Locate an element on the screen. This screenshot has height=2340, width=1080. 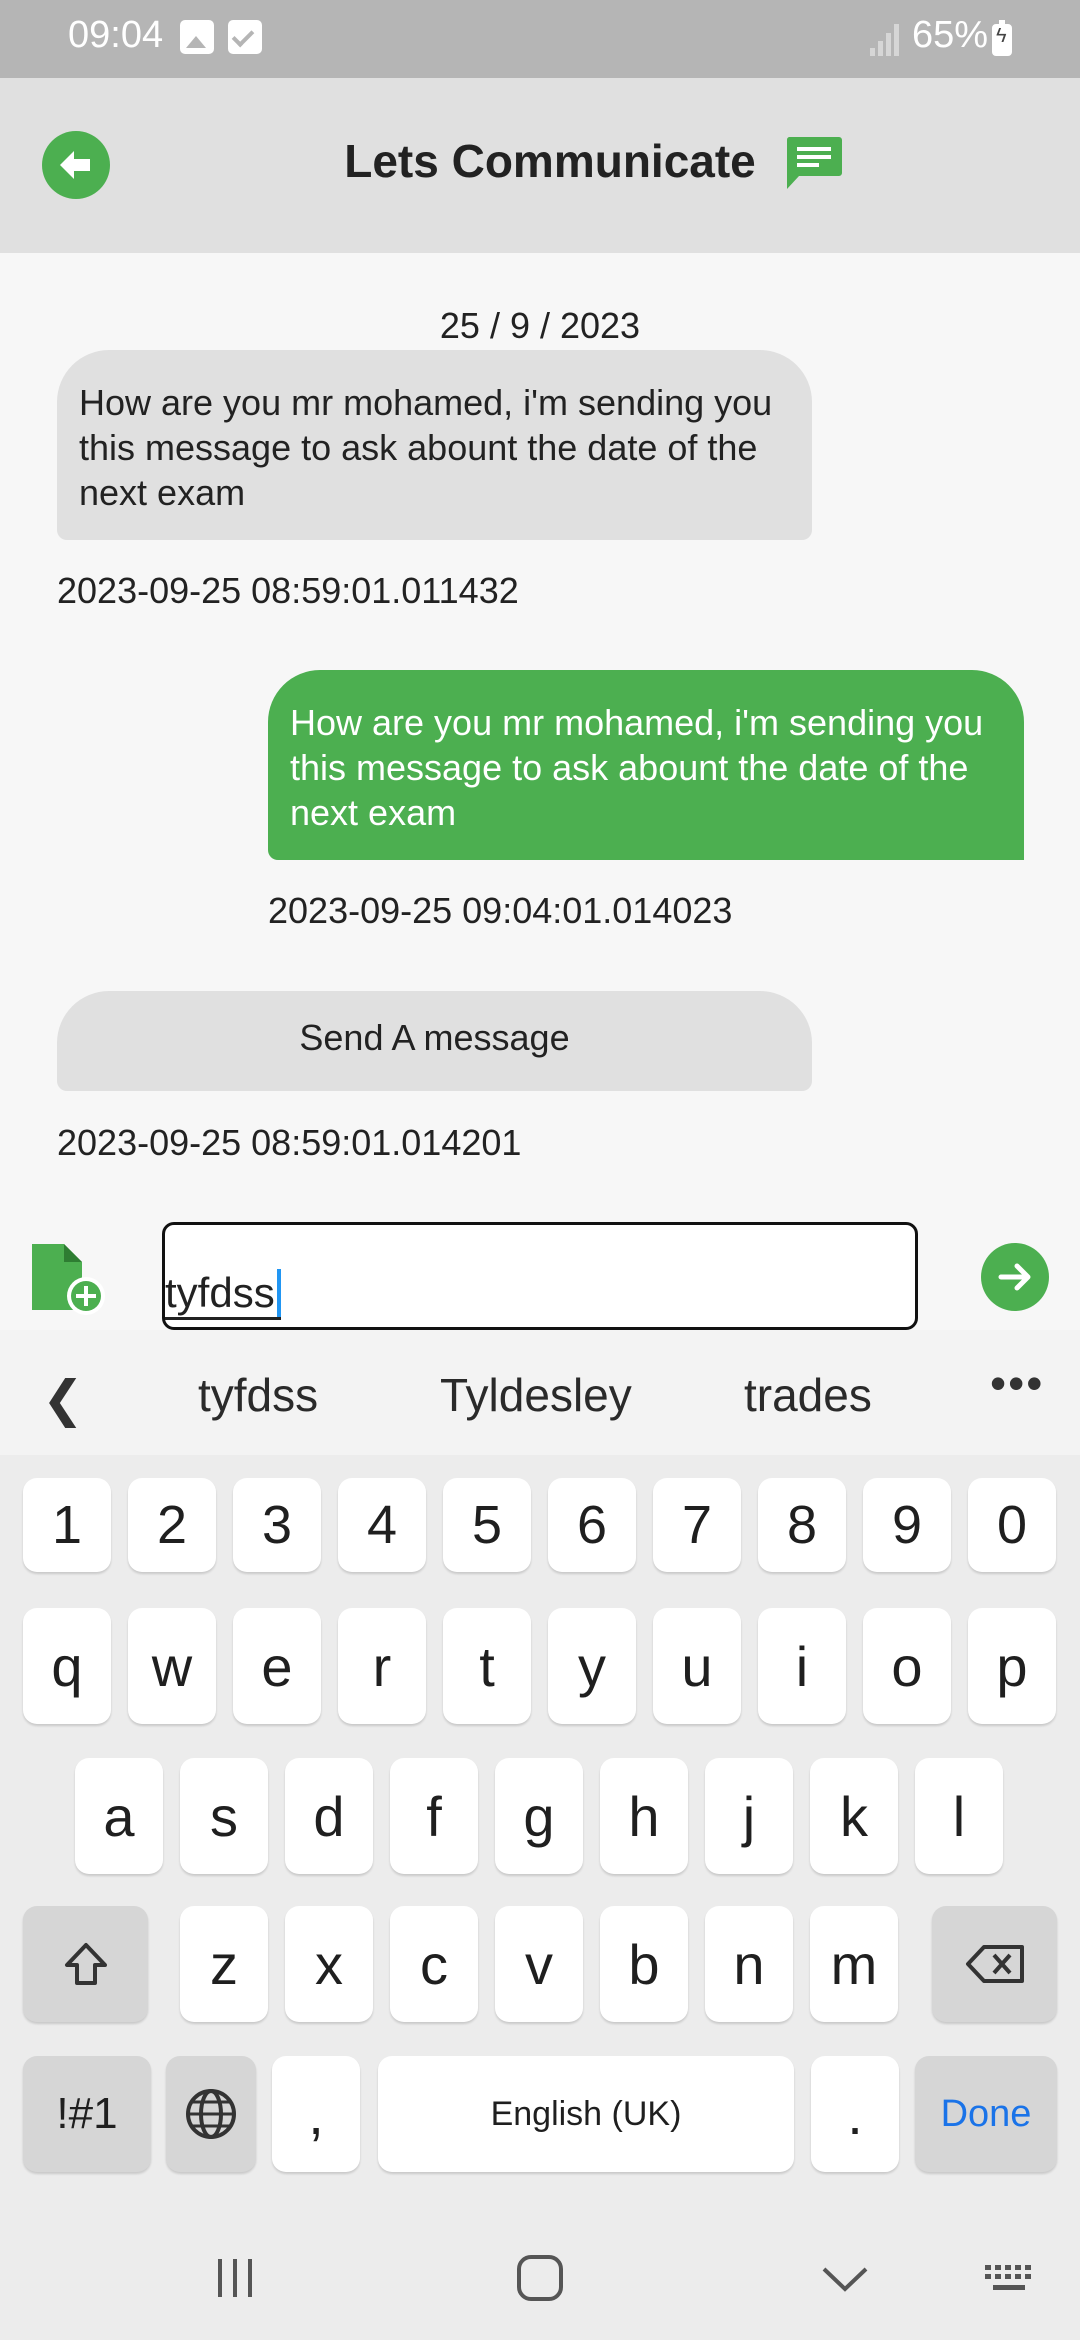
key-0: 0 is located at coordinates (1012, 1525).